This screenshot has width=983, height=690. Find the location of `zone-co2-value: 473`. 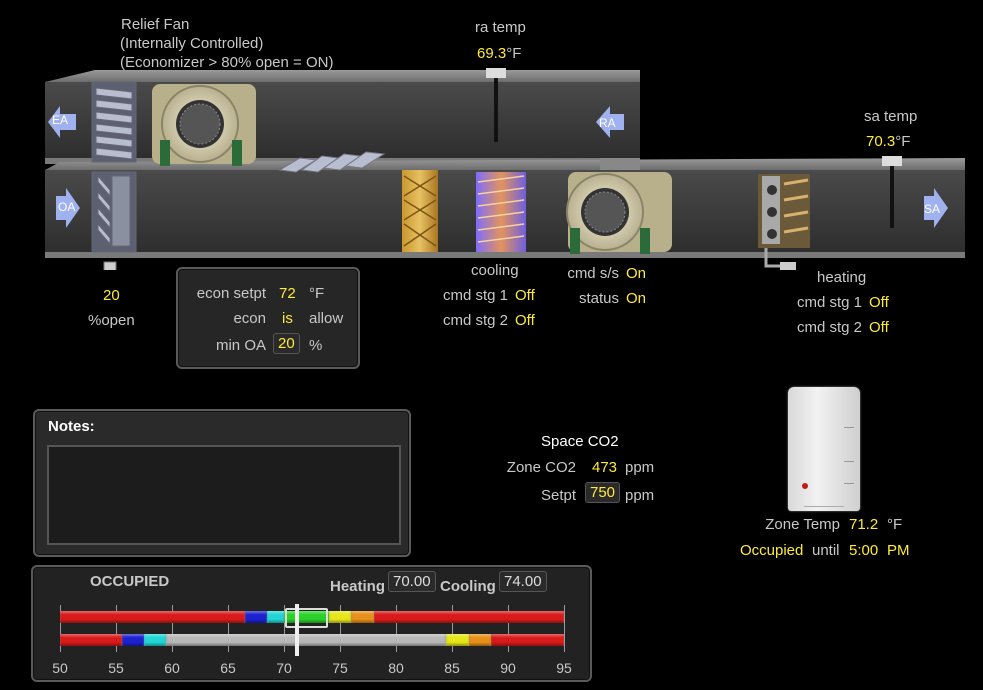

zone-co2-value: 473 is located at coordinates (604, 467).